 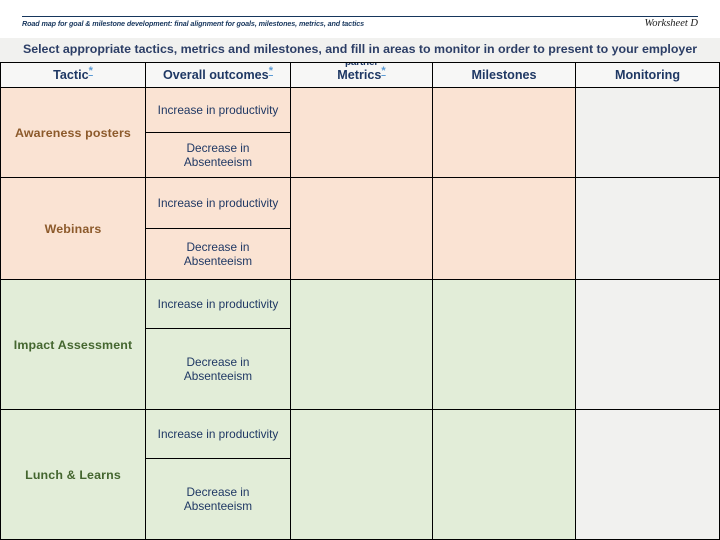 I want to click on column-header-metrics: Metrics* partner, so click(x=361, y=75).